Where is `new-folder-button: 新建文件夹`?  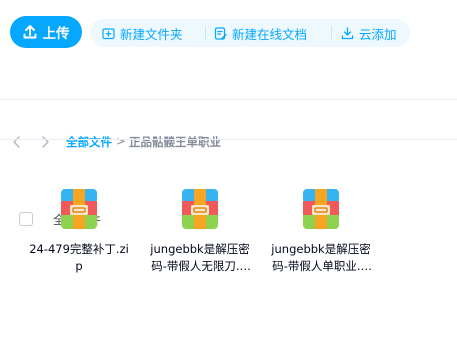 new-folder-button: 新建文件夹 is located at coordinates (142, 33).